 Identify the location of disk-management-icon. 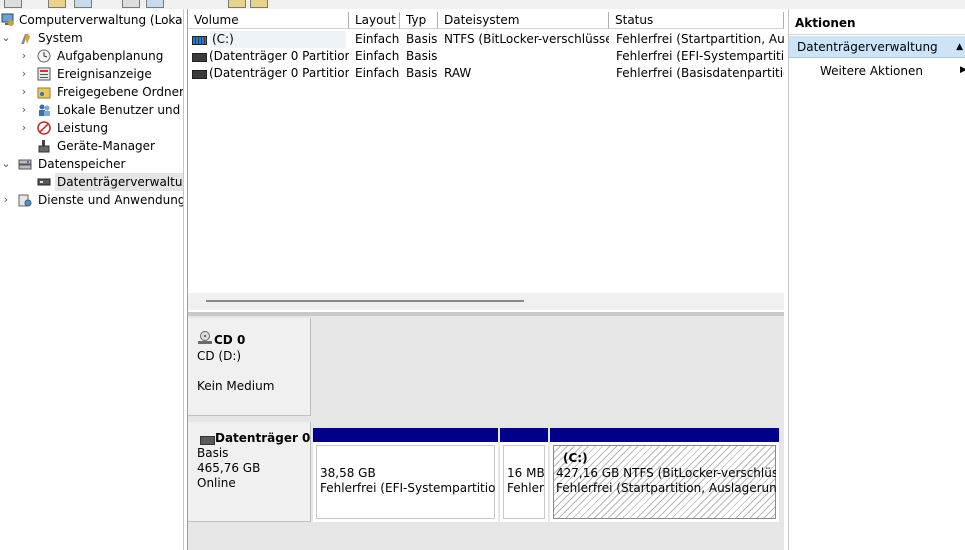
(44, 182).